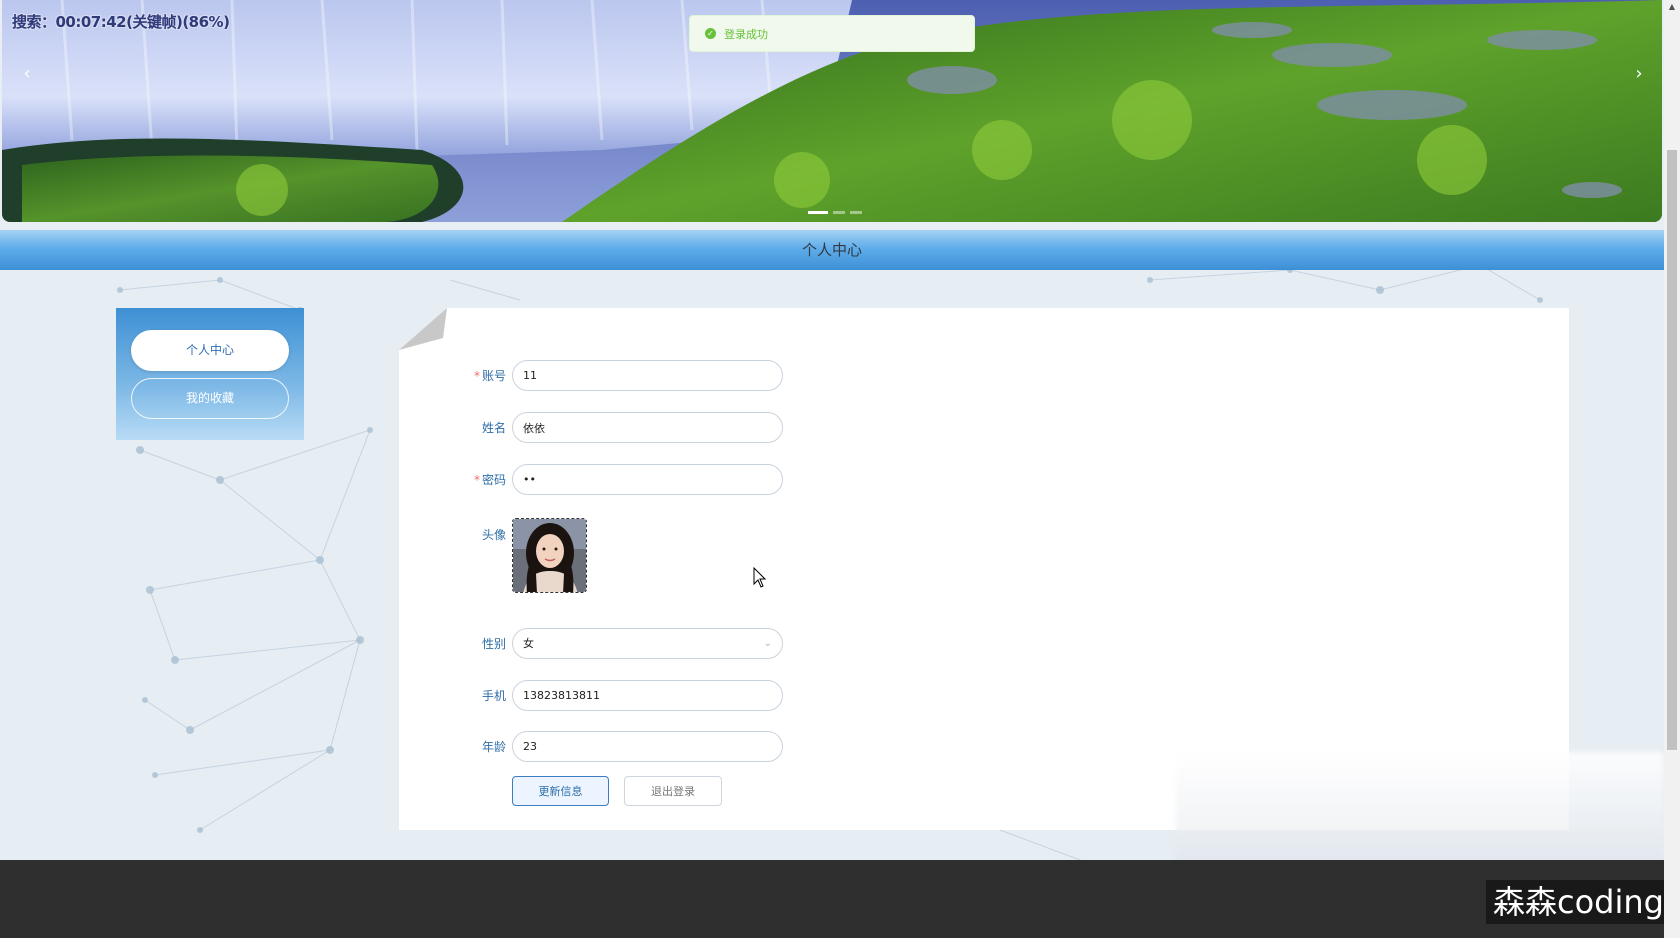 The height and width of the screenshot is (938, 1680). Describe the element at coordinates (210, 398) in the screenshot. I see `sidebar-item-favorites: 我的收藏` at that location.